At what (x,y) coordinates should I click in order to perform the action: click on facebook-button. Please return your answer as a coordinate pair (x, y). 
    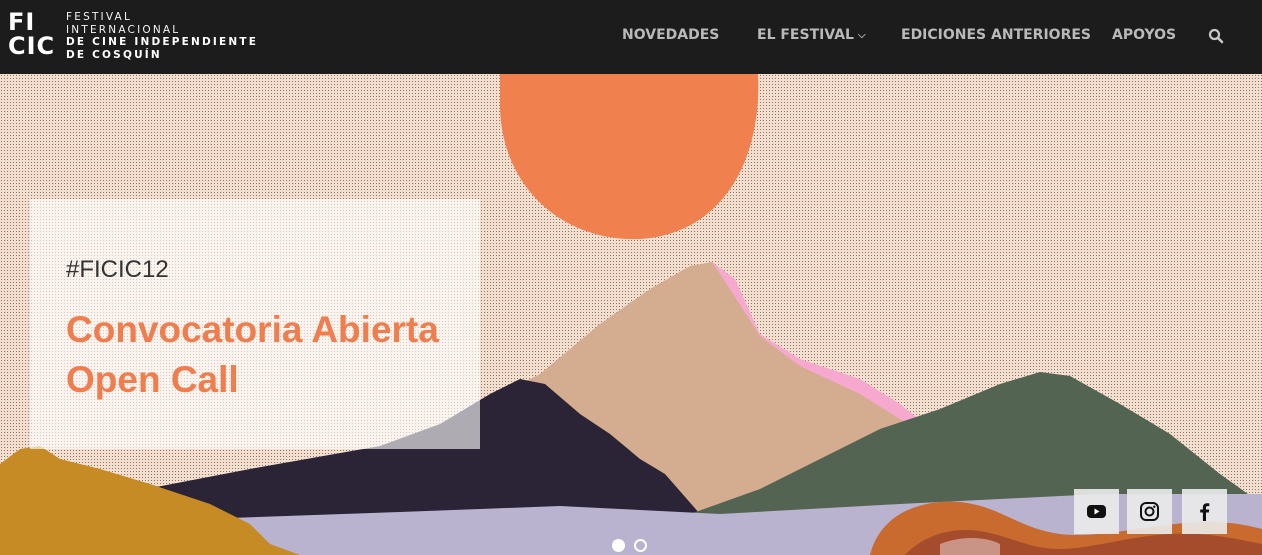
    Looking at the image, I should click on (1204, 511).